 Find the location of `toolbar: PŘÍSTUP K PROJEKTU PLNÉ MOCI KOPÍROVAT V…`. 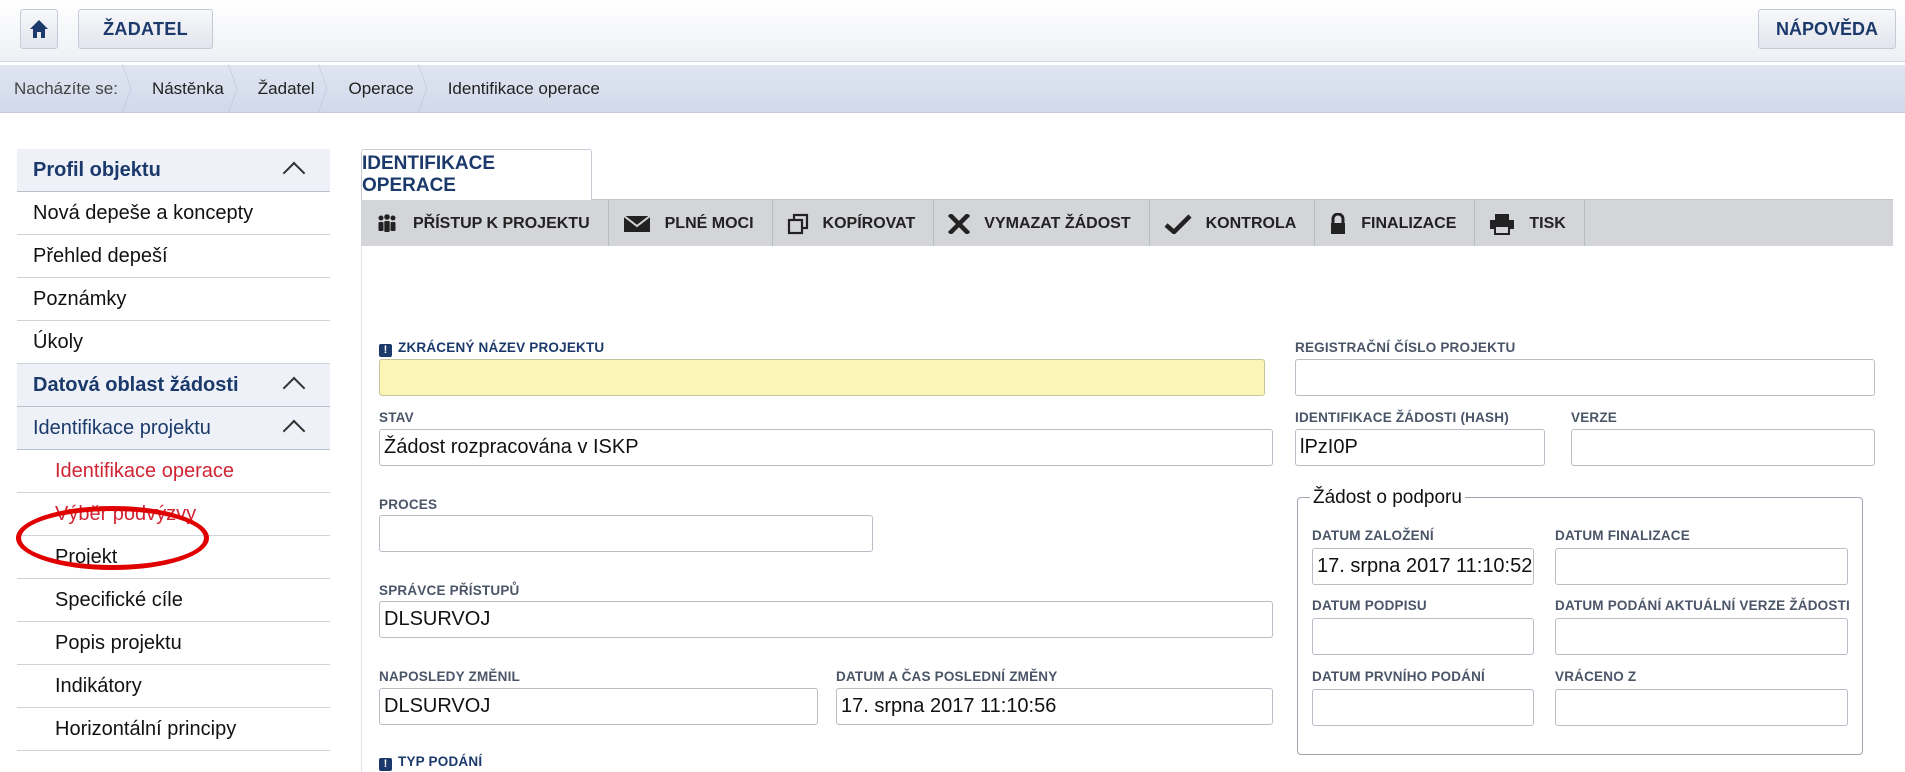

toolbar: PŘÍSTUP K PROJEKTU PLNÉ MOCI KOPÍROVAT V… is located at coordinates (1127, 223).